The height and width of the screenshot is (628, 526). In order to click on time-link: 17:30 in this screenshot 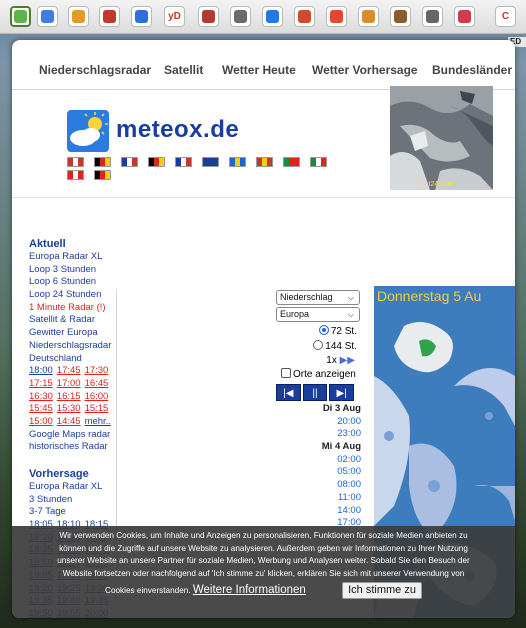, I will do `click(97, 370)`.